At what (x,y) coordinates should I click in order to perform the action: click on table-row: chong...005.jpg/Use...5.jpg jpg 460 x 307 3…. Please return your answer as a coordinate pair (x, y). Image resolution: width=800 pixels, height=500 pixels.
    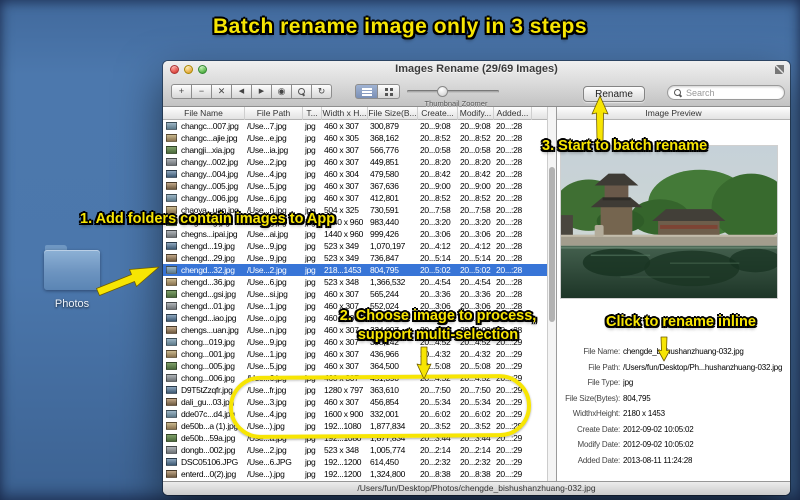
    Looking at the image, I should click on (355, 366).